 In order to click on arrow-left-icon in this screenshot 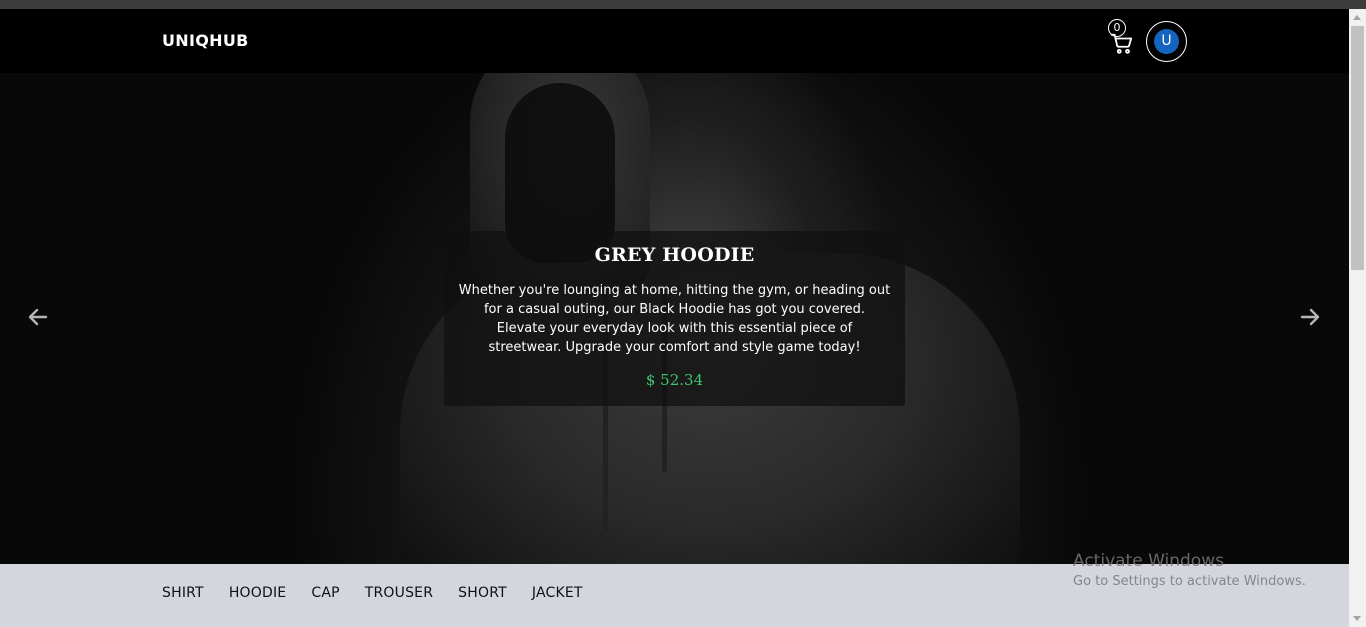, I will do `click(38, 317)`.